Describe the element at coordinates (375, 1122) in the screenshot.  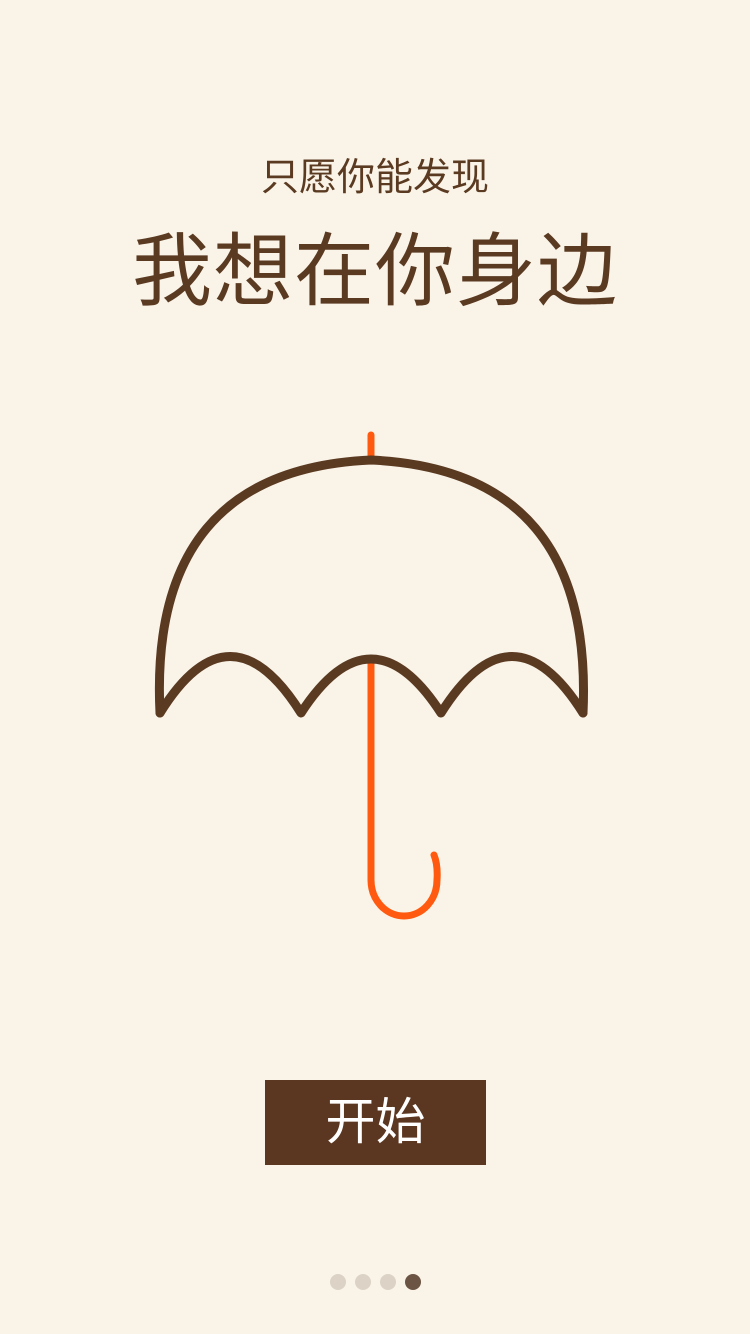
I see `start-button: 开始` at that location.